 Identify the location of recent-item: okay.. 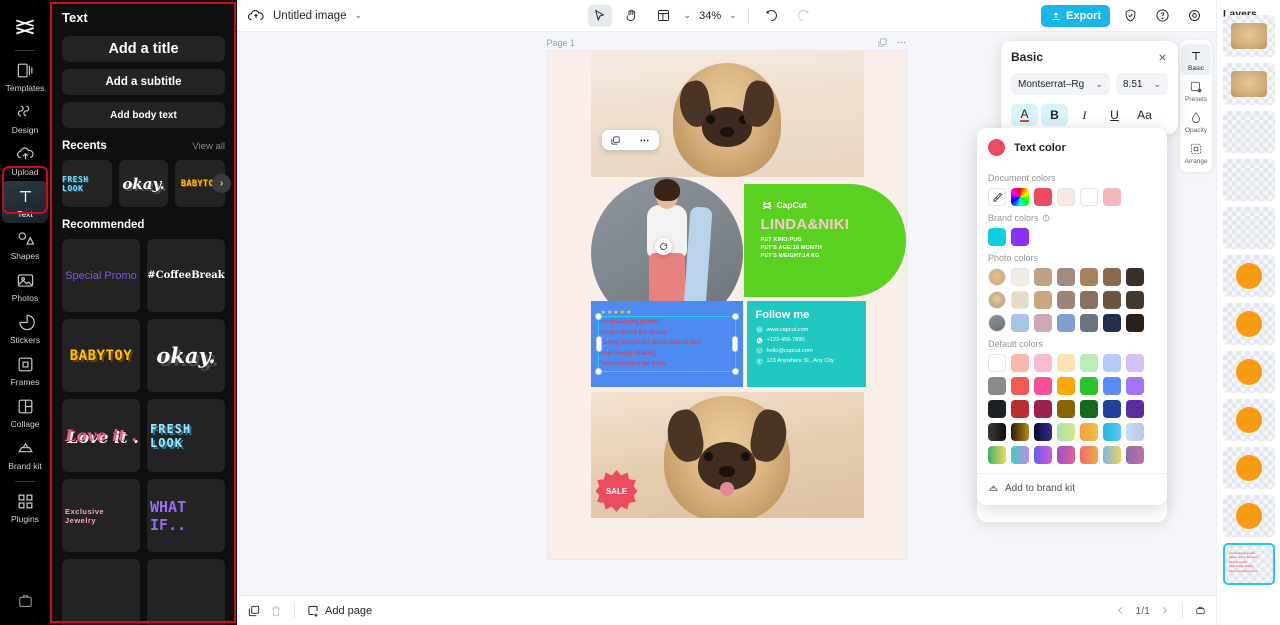
(143, 183).